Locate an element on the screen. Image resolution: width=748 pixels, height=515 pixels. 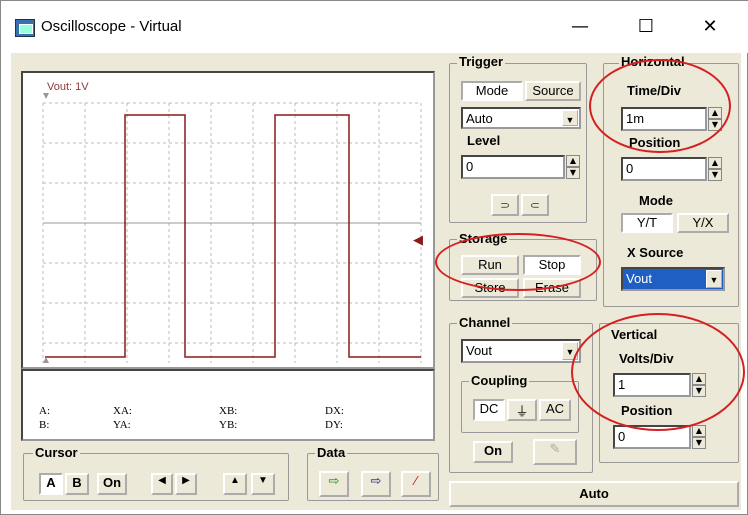
cursor-left-icon: ◀ is located at coordinates (162, 484).